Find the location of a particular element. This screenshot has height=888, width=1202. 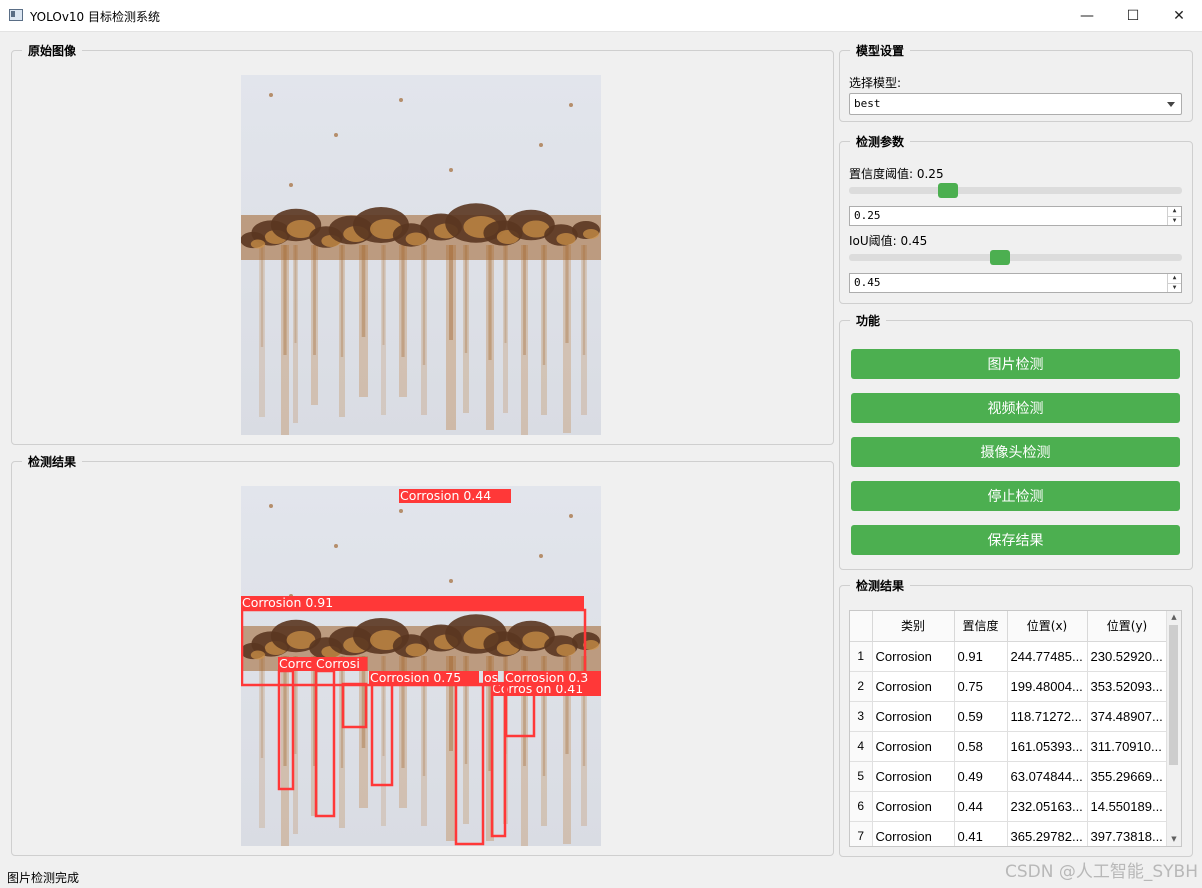

table-header-row: 类别 置信度 位置(x) 位置(y) is located at coordinates (1009, 626).